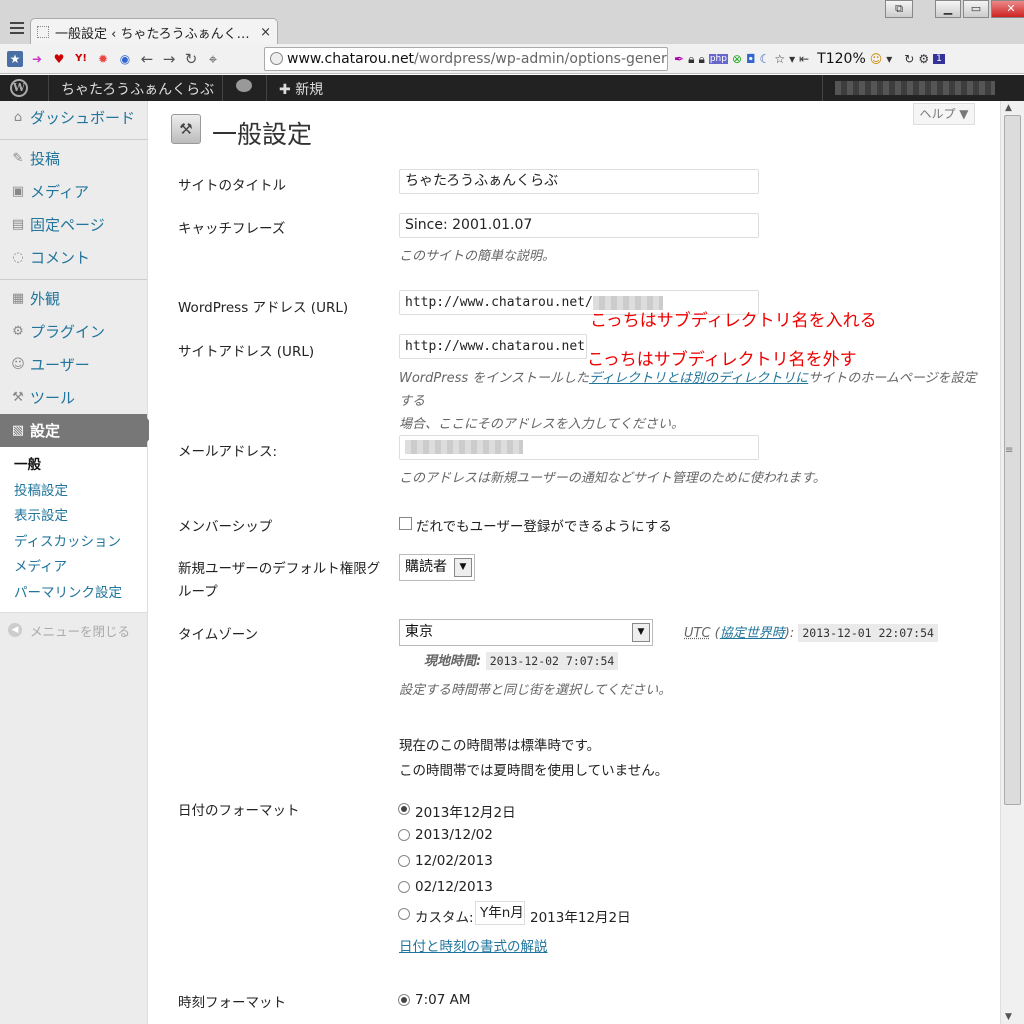  What do you see at coordinates (679, 59) in the screenshot?
I see `pen-icon: ✒` at bounding box center [679, 59].